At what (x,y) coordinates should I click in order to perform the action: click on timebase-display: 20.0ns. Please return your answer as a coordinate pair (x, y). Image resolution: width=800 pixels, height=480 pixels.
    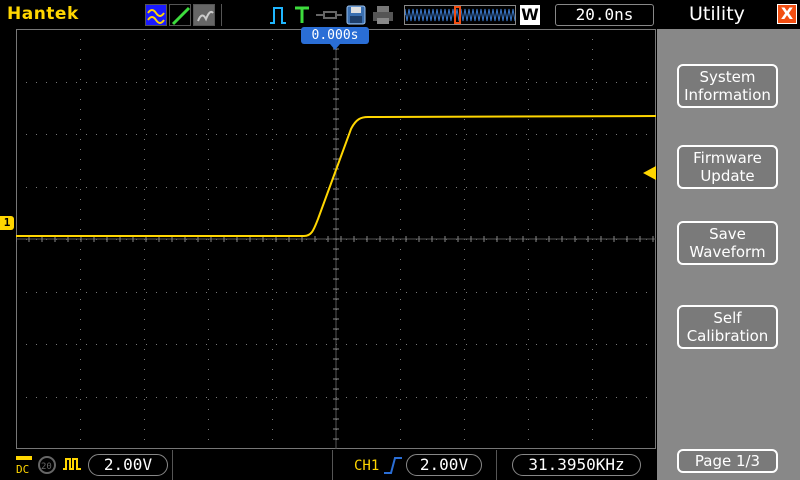
    Looking at the image, I should click on (604, 15).